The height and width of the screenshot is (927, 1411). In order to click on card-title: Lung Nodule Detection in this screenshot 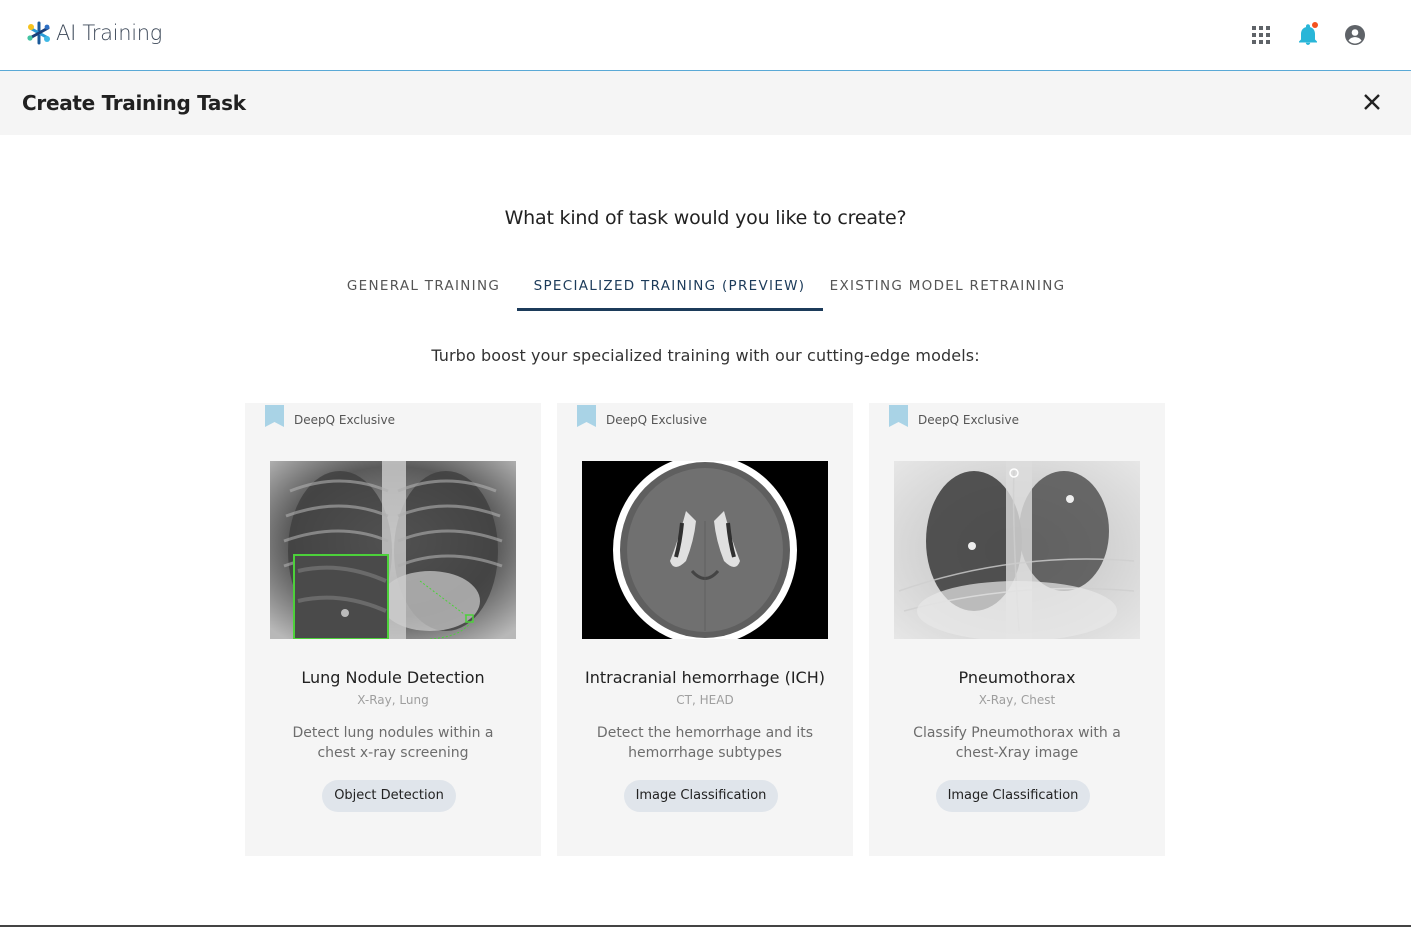, I will do `click(393, 677)`.